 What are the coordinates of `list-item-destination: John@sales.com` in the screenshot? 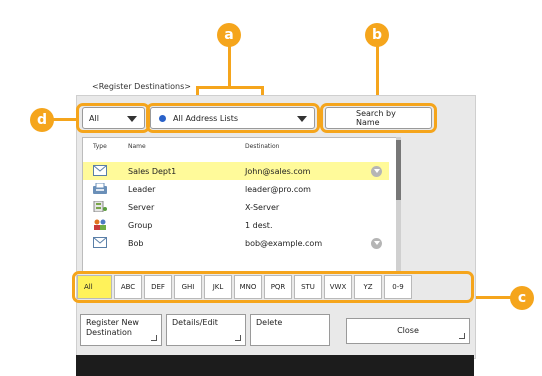 It's located at (278, 171).